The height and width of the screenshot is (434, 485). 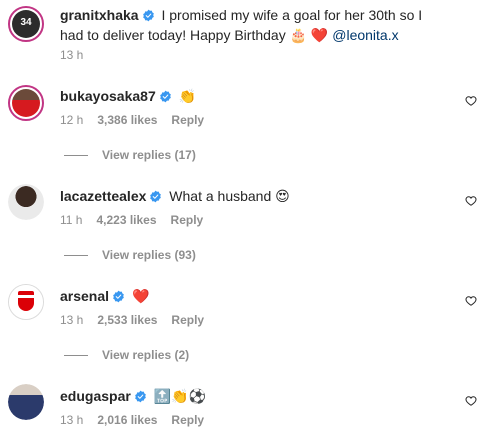 I want to click on arsenal-crest-band, so click(x=26, y=296).